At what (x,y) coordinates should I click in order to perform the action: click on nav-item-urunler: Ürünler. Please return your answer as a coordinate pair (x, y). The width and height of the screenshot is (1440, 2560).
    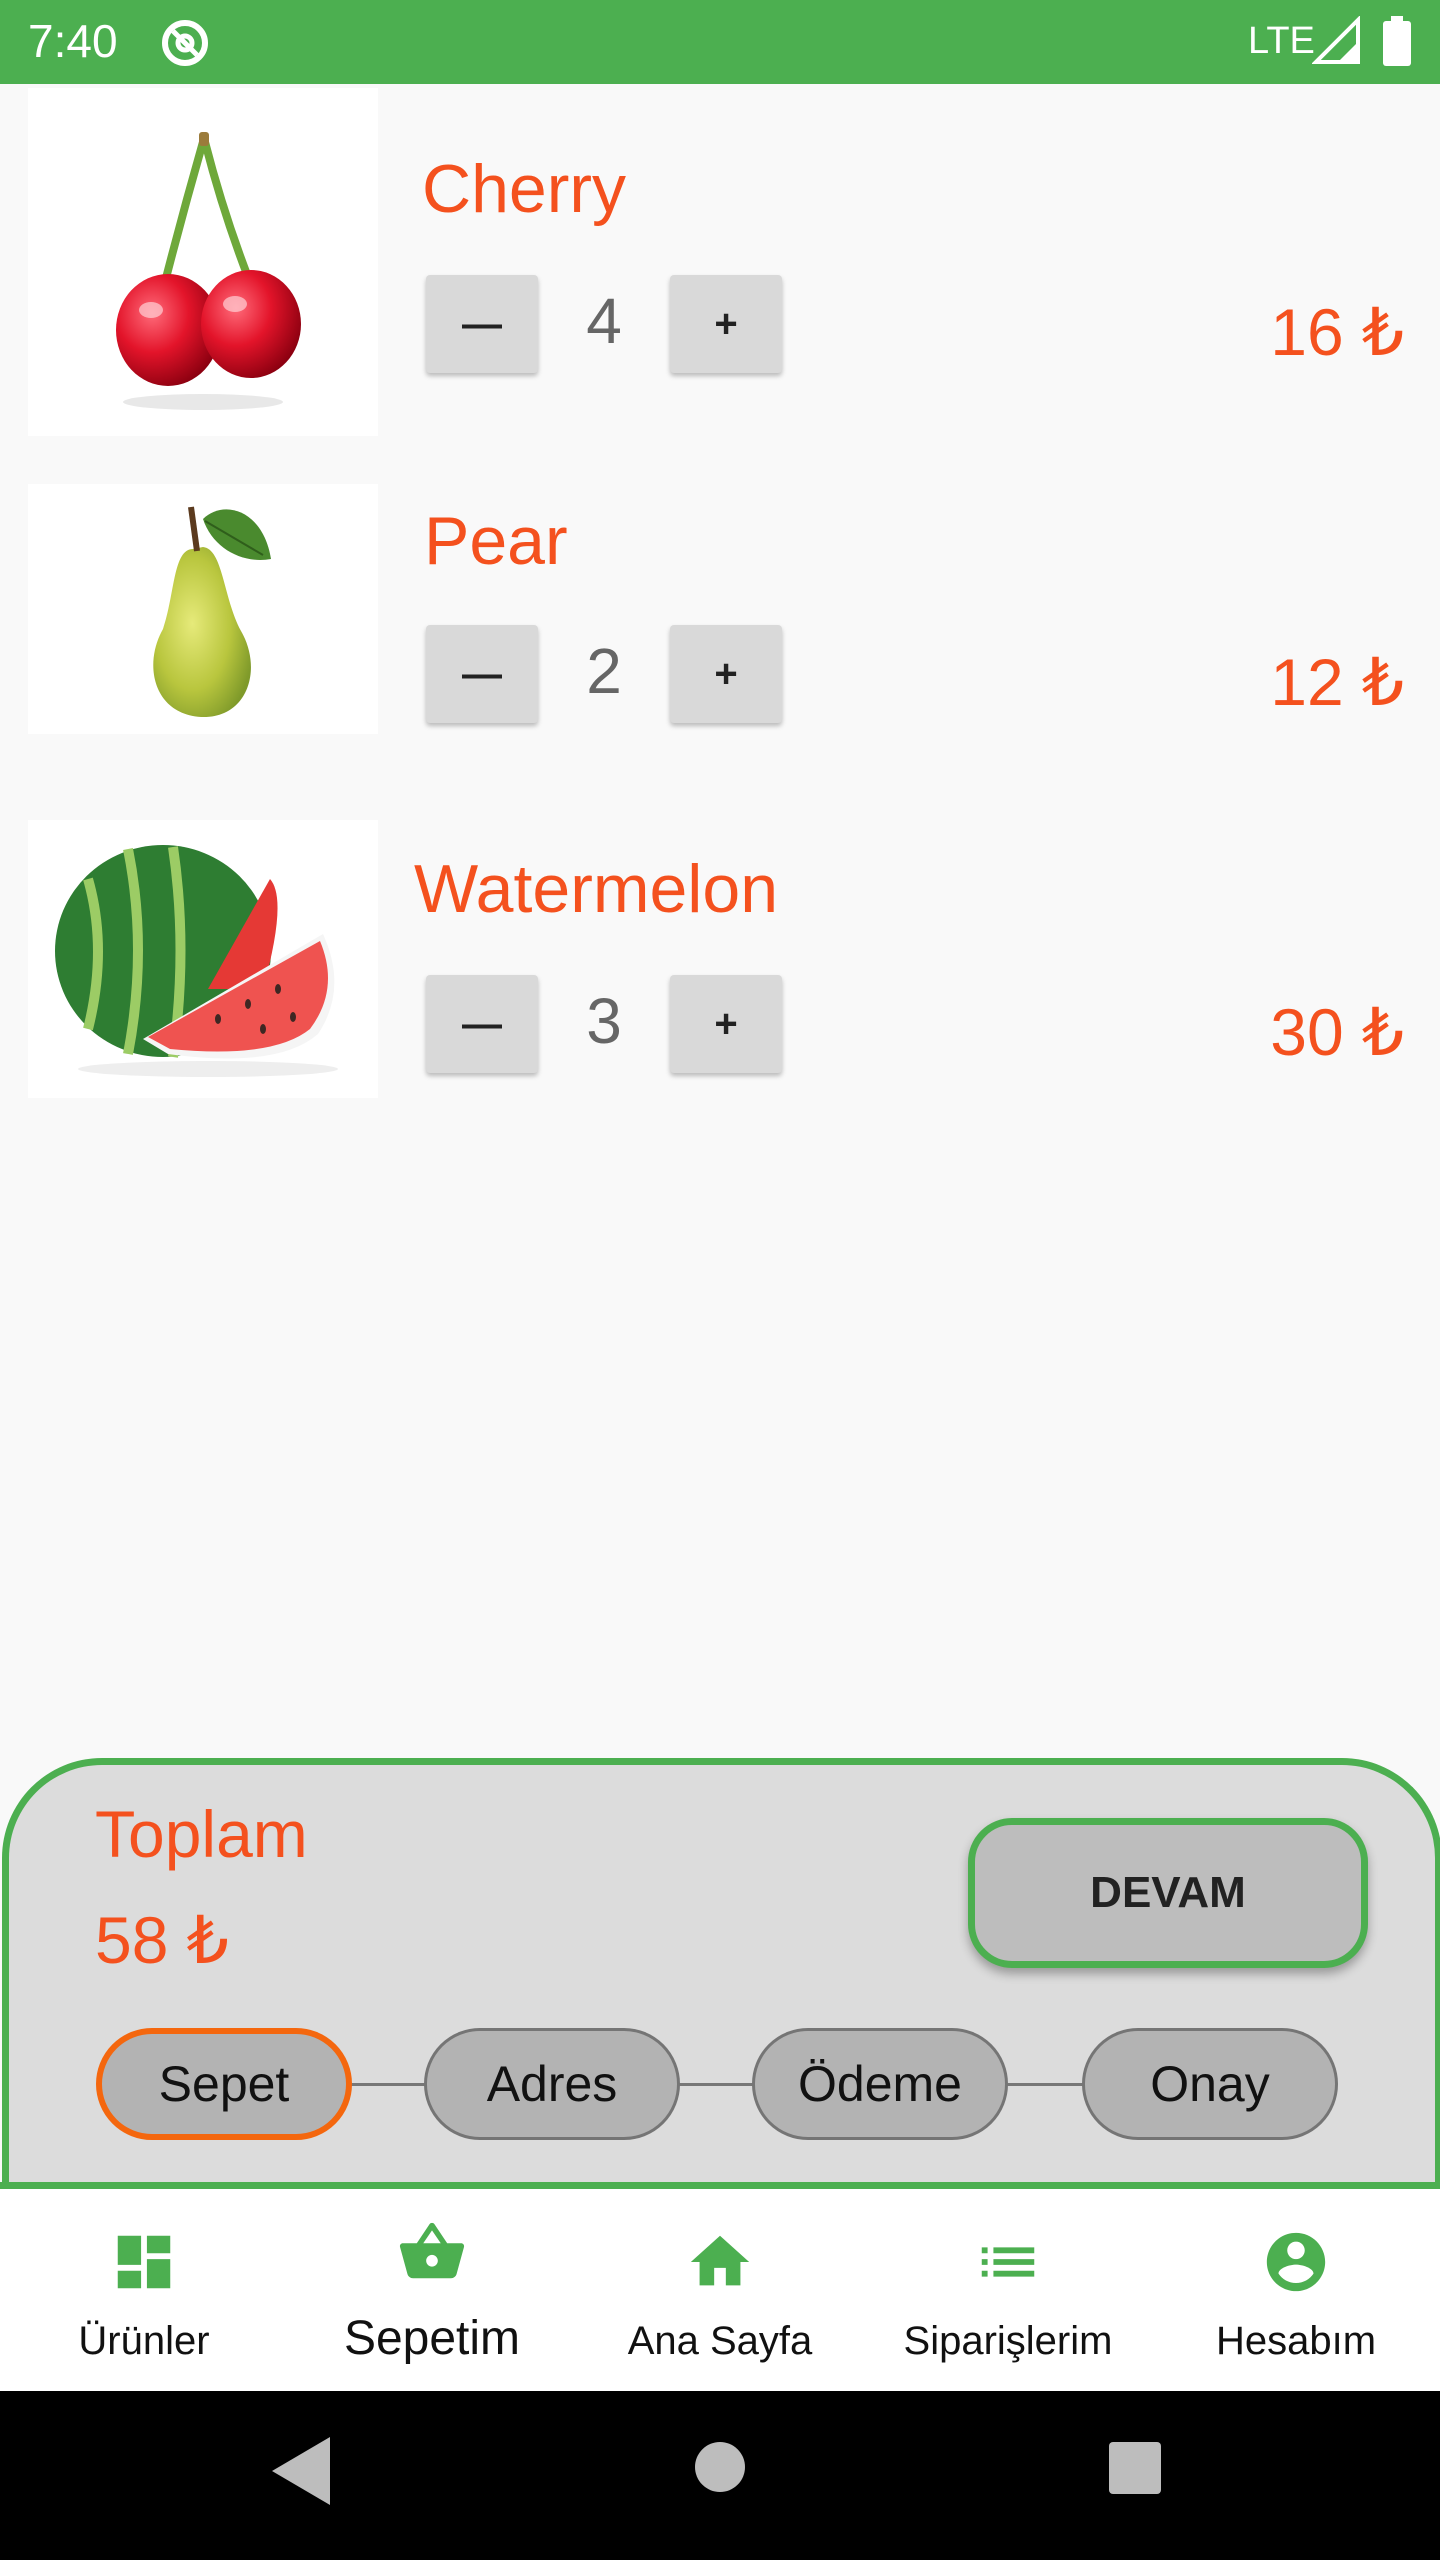
    Looking at the image, I should click on (144, 2290).